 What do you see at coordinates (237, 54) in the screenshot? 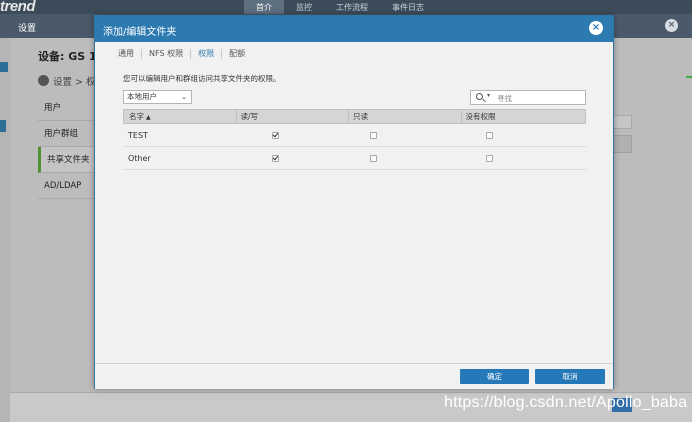
I see `tab-quota: 配额` at bounding box center [237, 54].